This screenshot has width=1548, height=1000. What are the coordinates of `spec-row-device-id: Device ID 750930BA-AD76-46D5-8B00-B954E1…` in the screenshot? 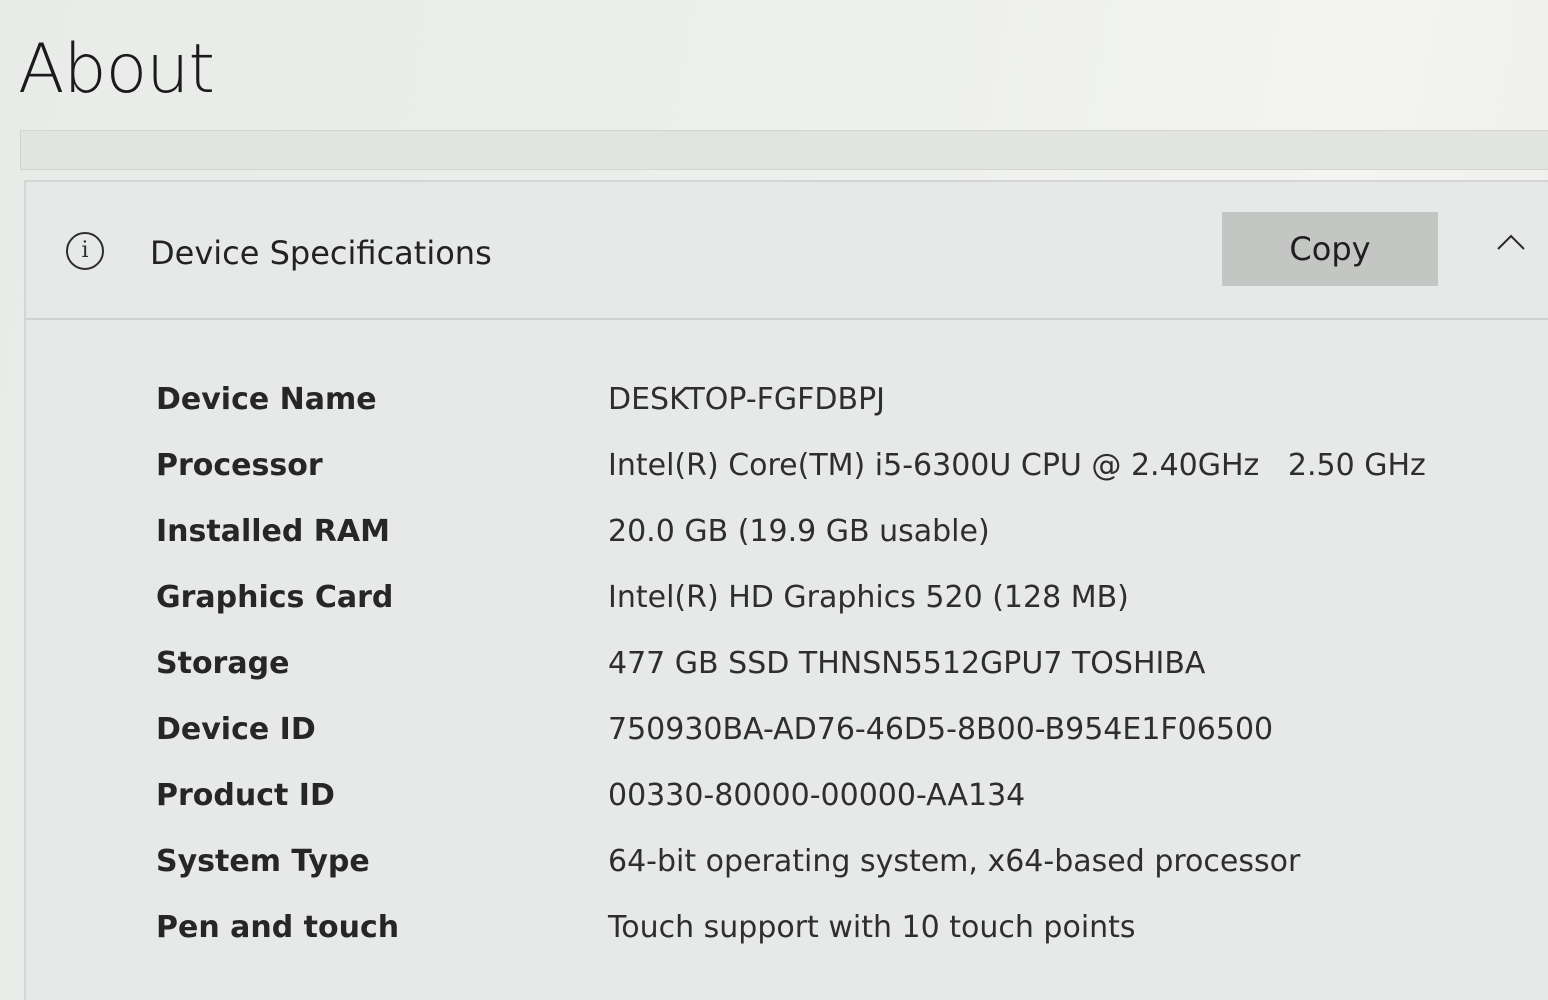 It's located at (846, 745).